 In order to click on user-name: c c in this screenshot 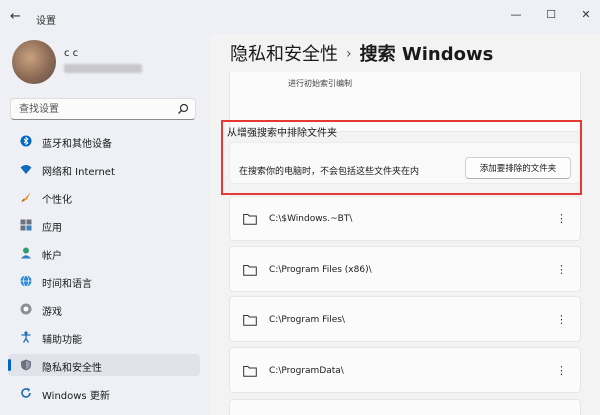, I will do `click(71, 53)`.